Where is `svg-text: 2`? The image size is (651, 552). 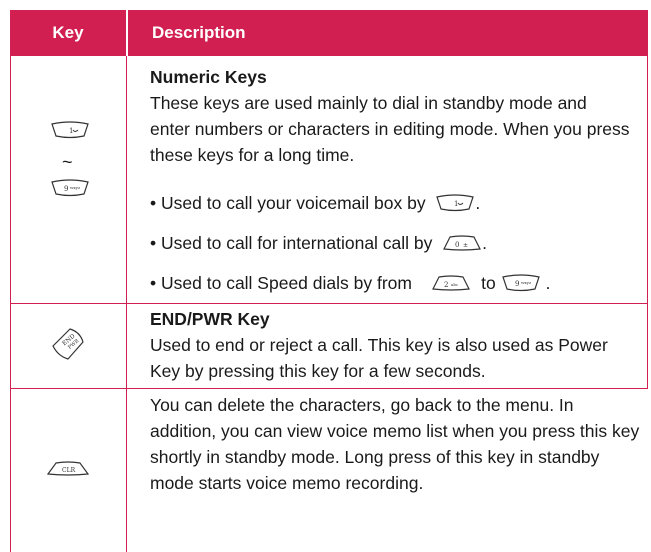 svg-text: 2 is located at coordinates (446, 285).